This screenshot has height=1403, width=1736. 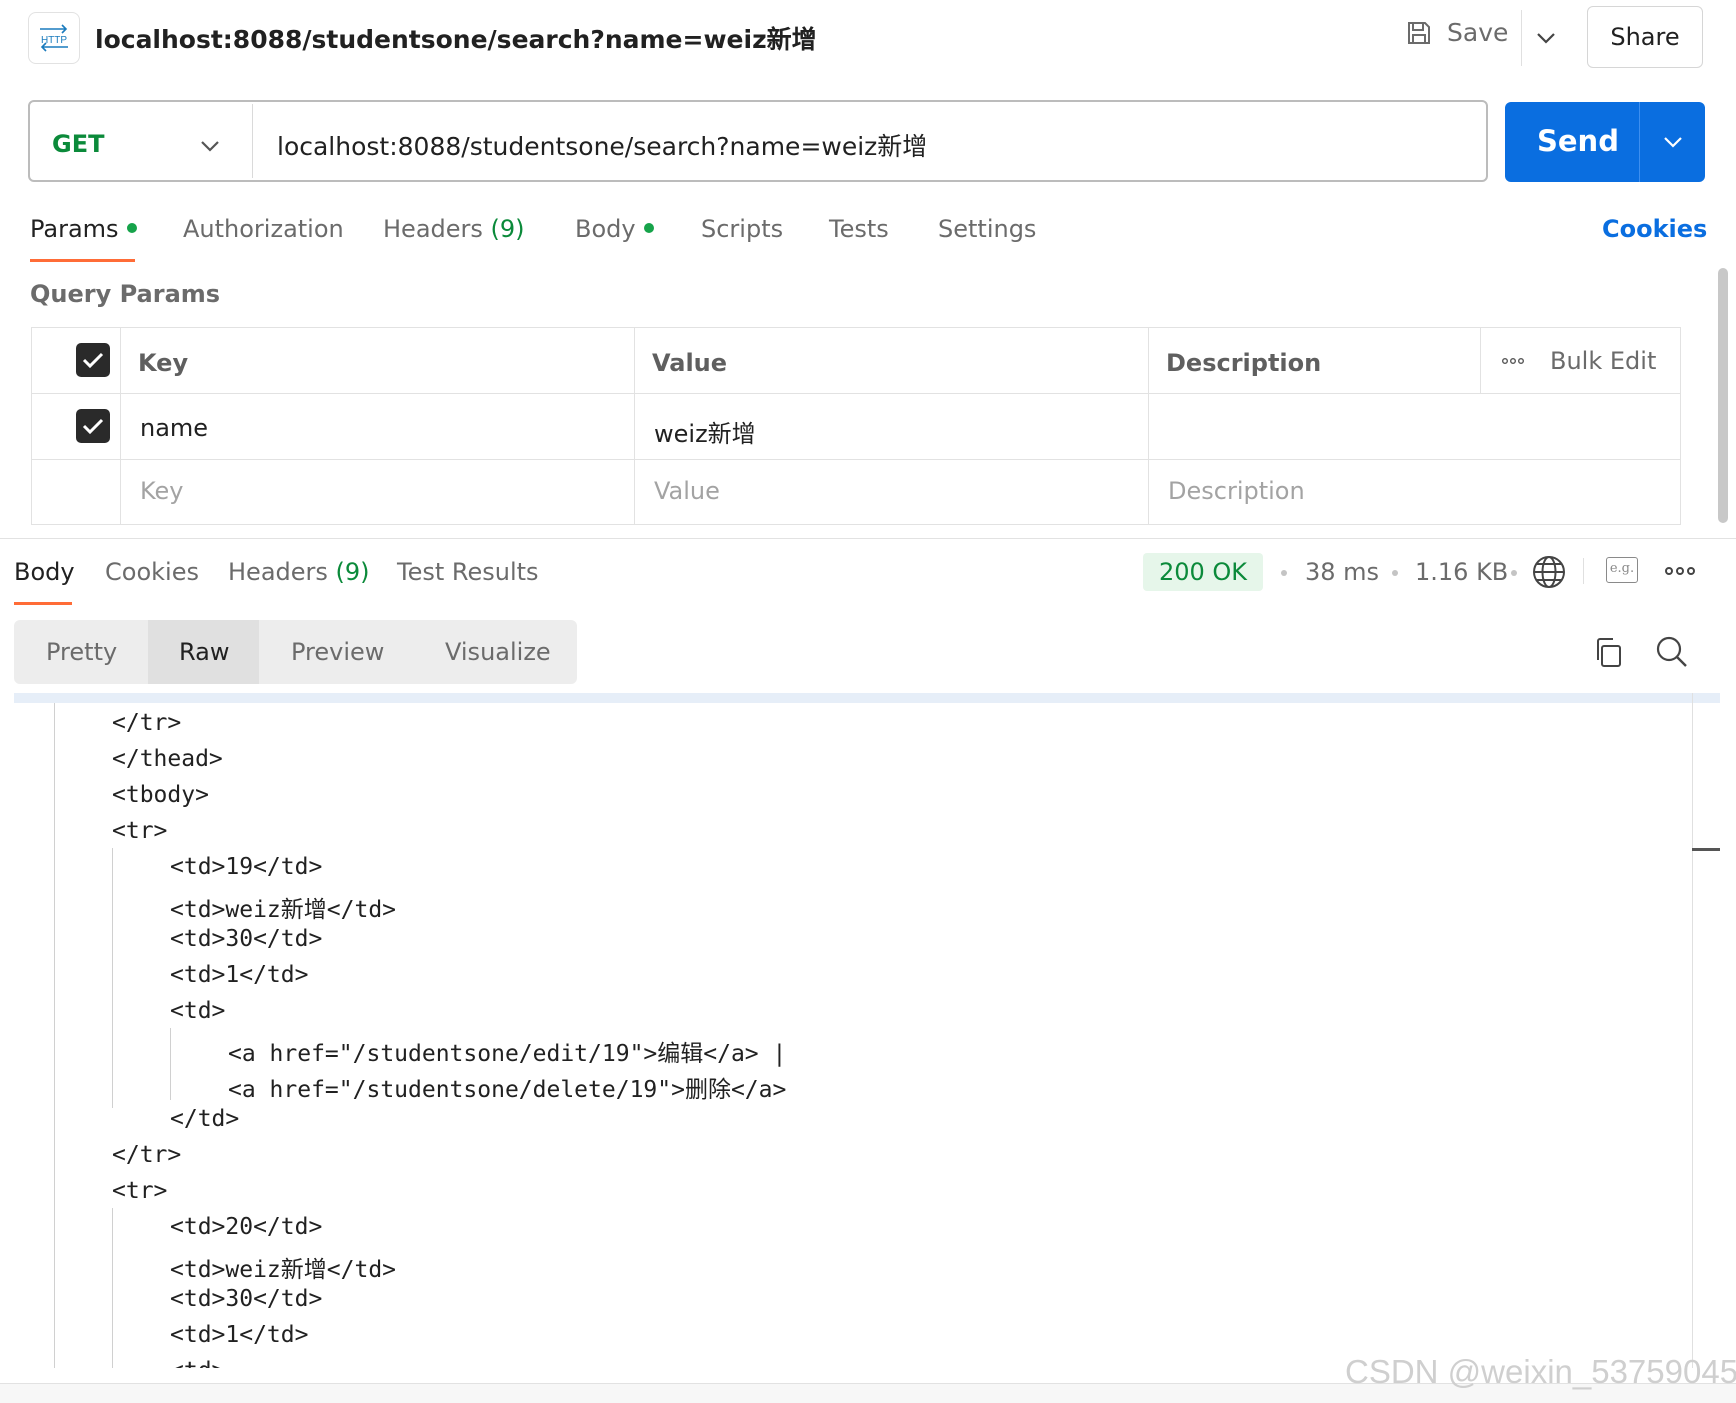 What do you see at coordinates (82, 260) in the screenshot?
I see `active-tab-underline` at bounding box center [82, 260].